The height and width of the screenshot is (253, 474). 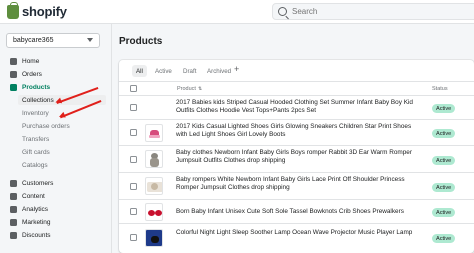 What do you see at coordinates (35, 209) in the screenshot?
I see `sidebar-item-label: Analytics` at bounding box center [35, 209].